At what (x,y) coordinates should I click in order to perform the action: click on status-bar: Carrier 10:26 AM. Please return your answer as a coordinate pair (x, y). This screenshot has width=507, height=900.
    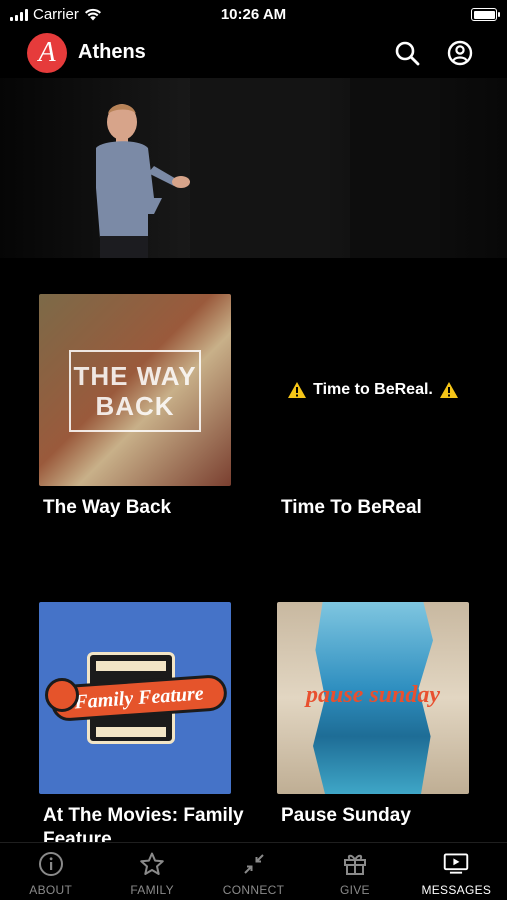
    Looking at the image, I should click on (253, 15).